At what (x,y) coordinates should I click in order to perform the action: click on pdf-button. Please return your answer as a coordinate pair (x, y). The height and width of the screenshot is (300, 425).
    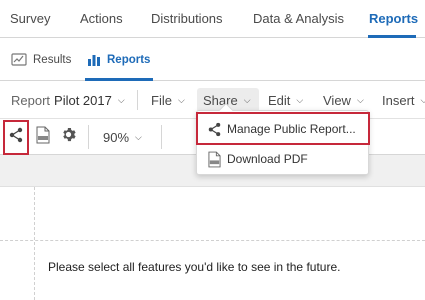
    Looking at the image, I should click on (43, 137).